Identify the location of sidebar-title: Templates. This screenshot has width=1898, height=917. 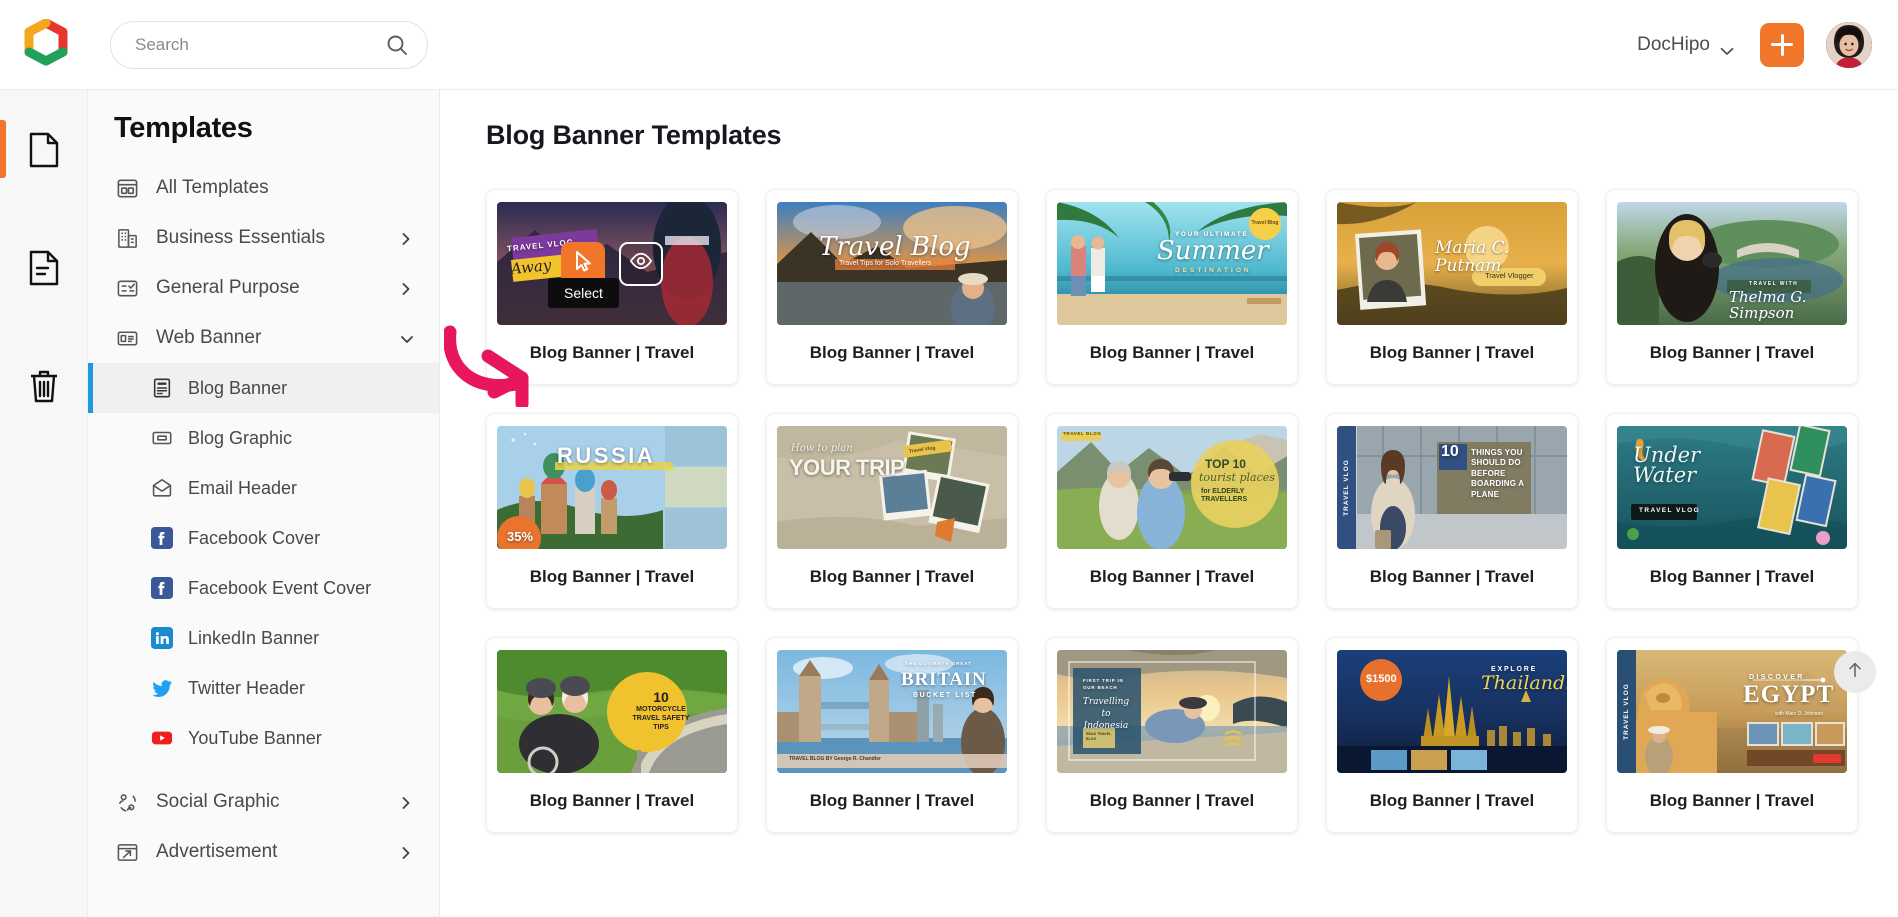
(183, 128).